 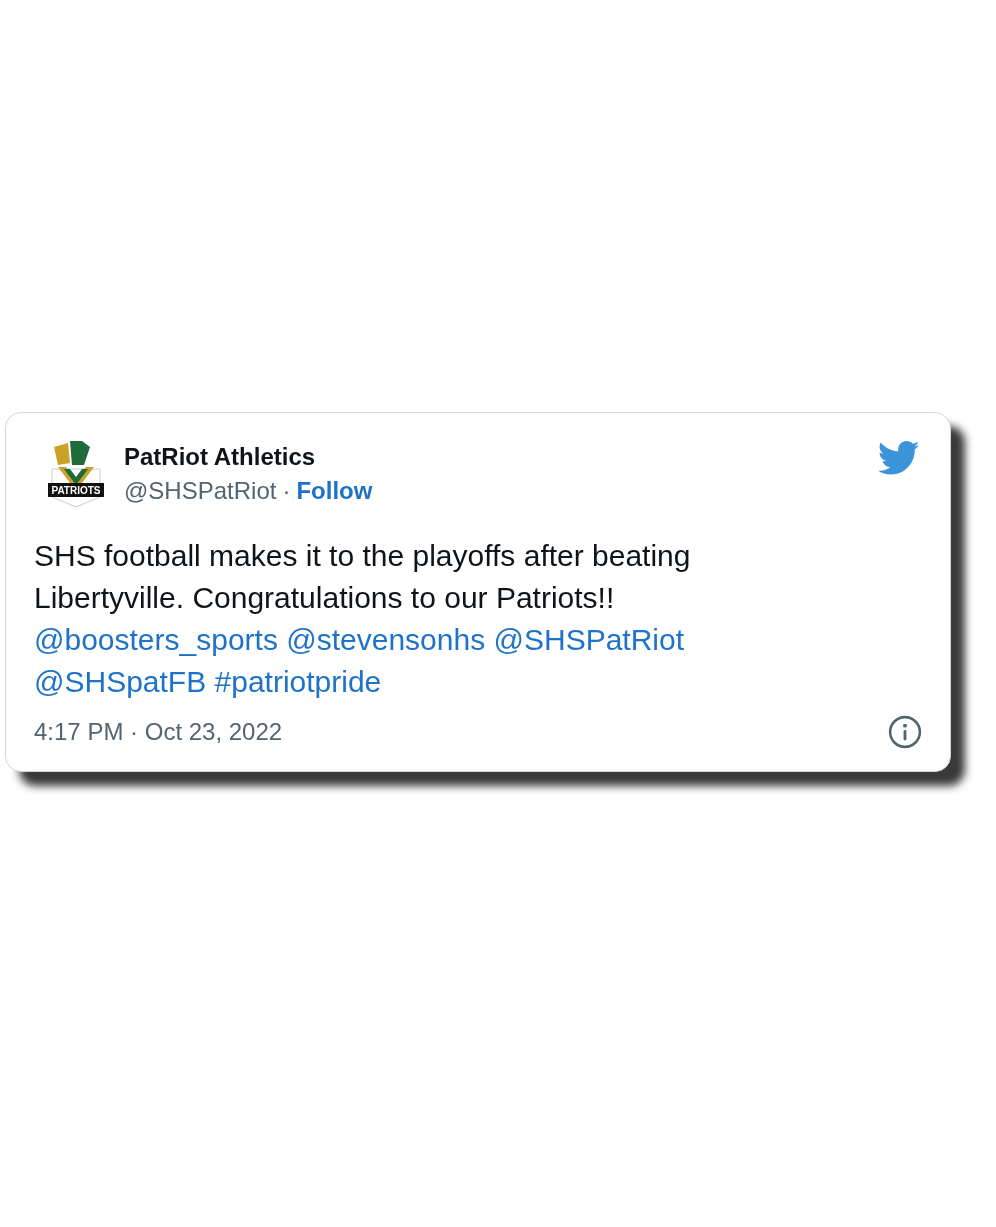 I want to click on follow-link: Follow, so click(x=334, y=490).